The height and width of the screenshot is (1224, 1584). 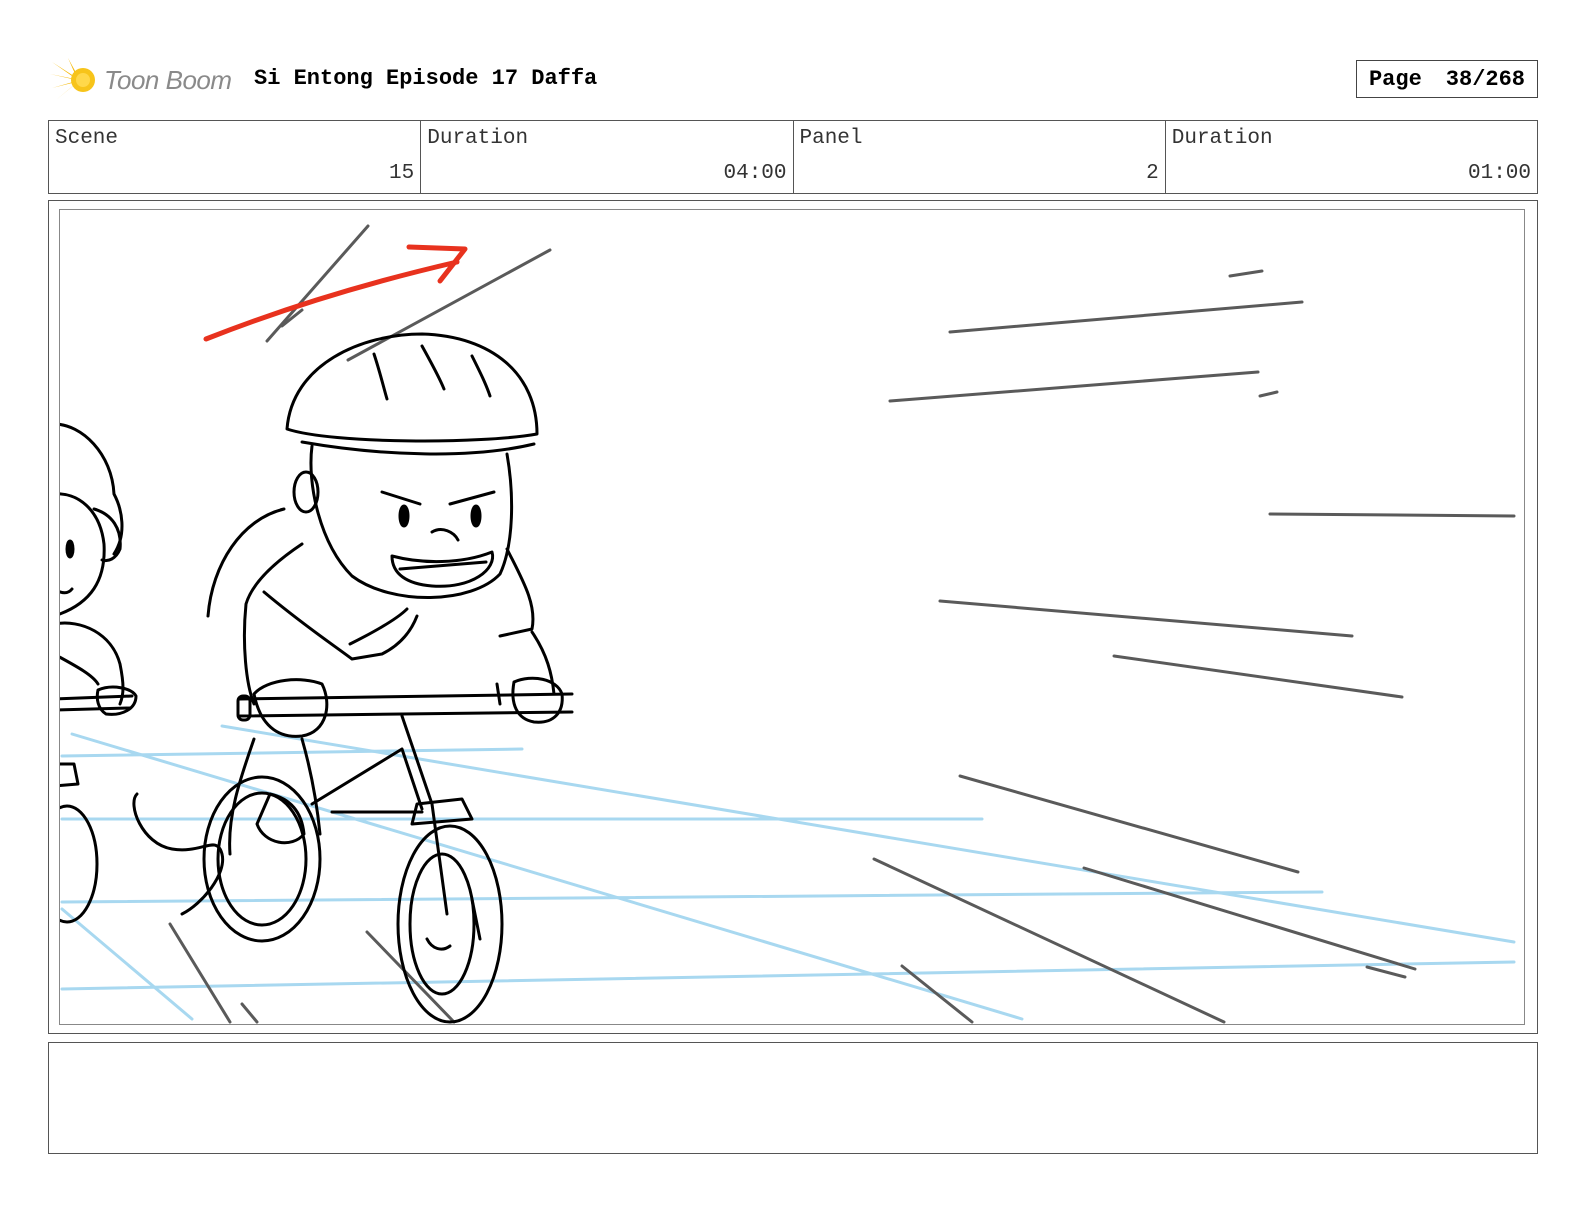 I want to click on panel-duration-value: 01:00, so click(x=1499, y=173).